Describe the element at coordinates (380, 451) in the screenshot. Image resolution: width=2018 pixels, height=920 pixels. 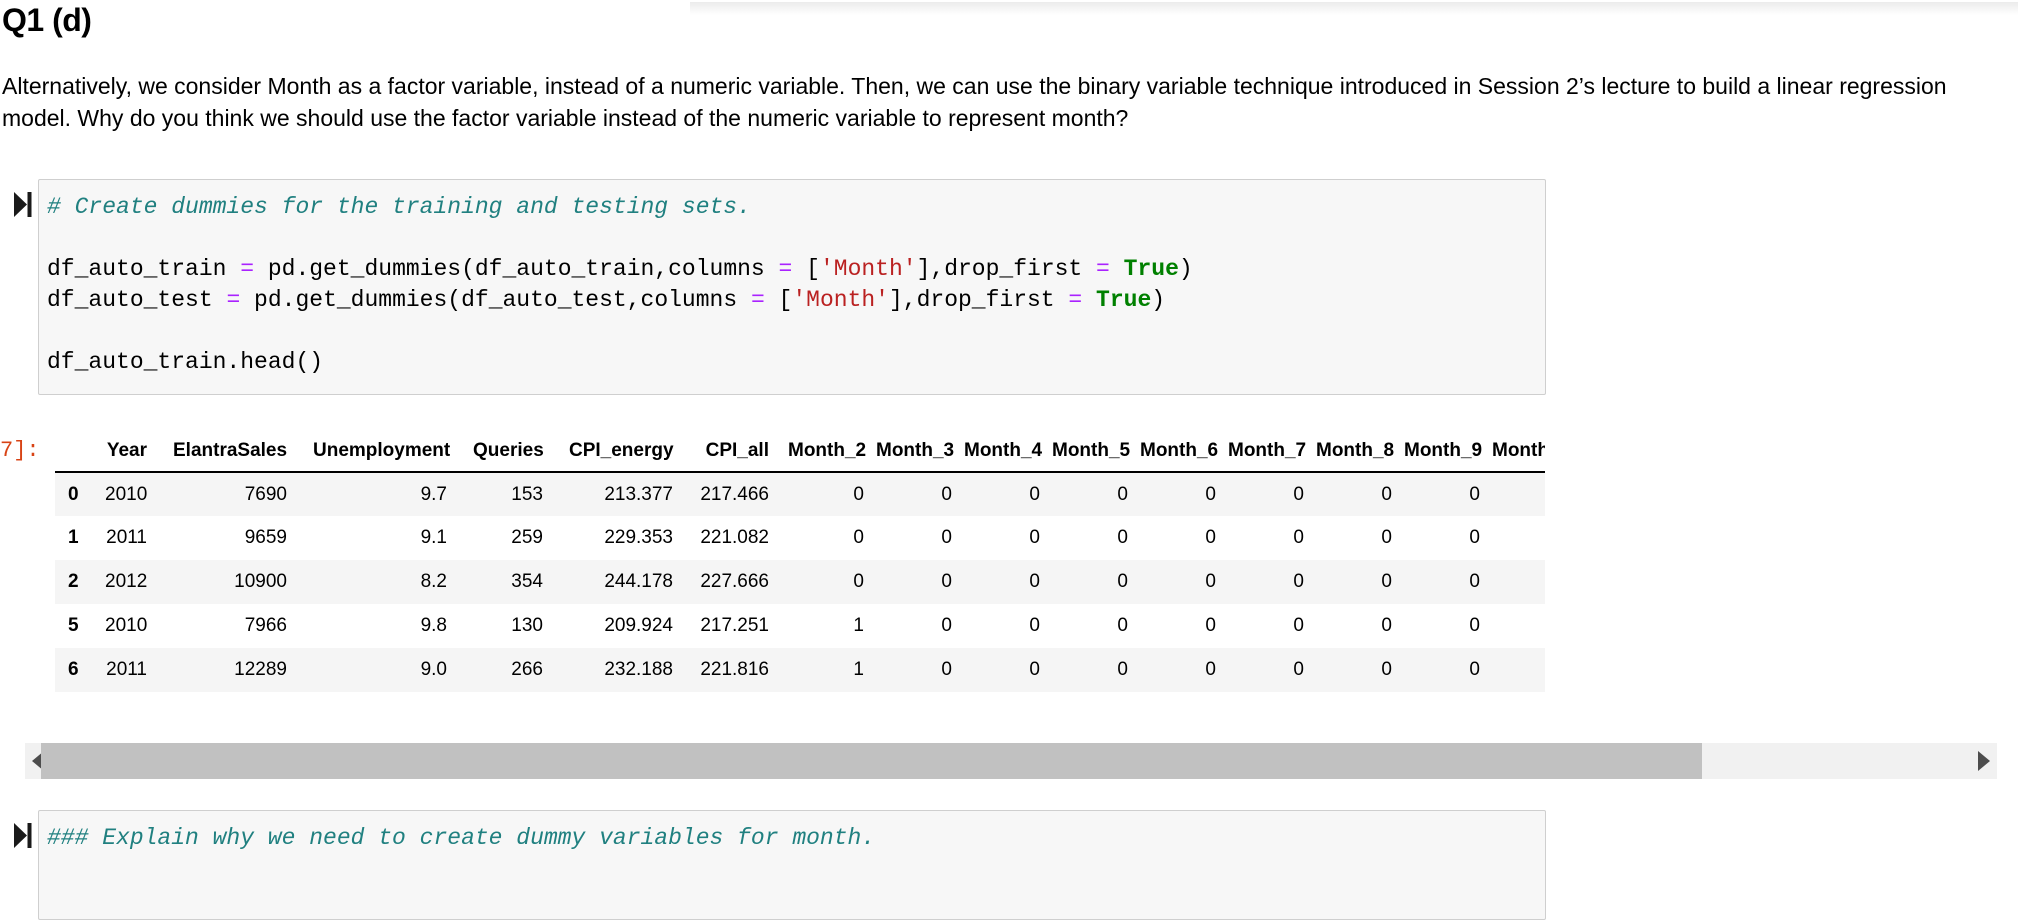
I see `column-header: Unemployment` at that location.